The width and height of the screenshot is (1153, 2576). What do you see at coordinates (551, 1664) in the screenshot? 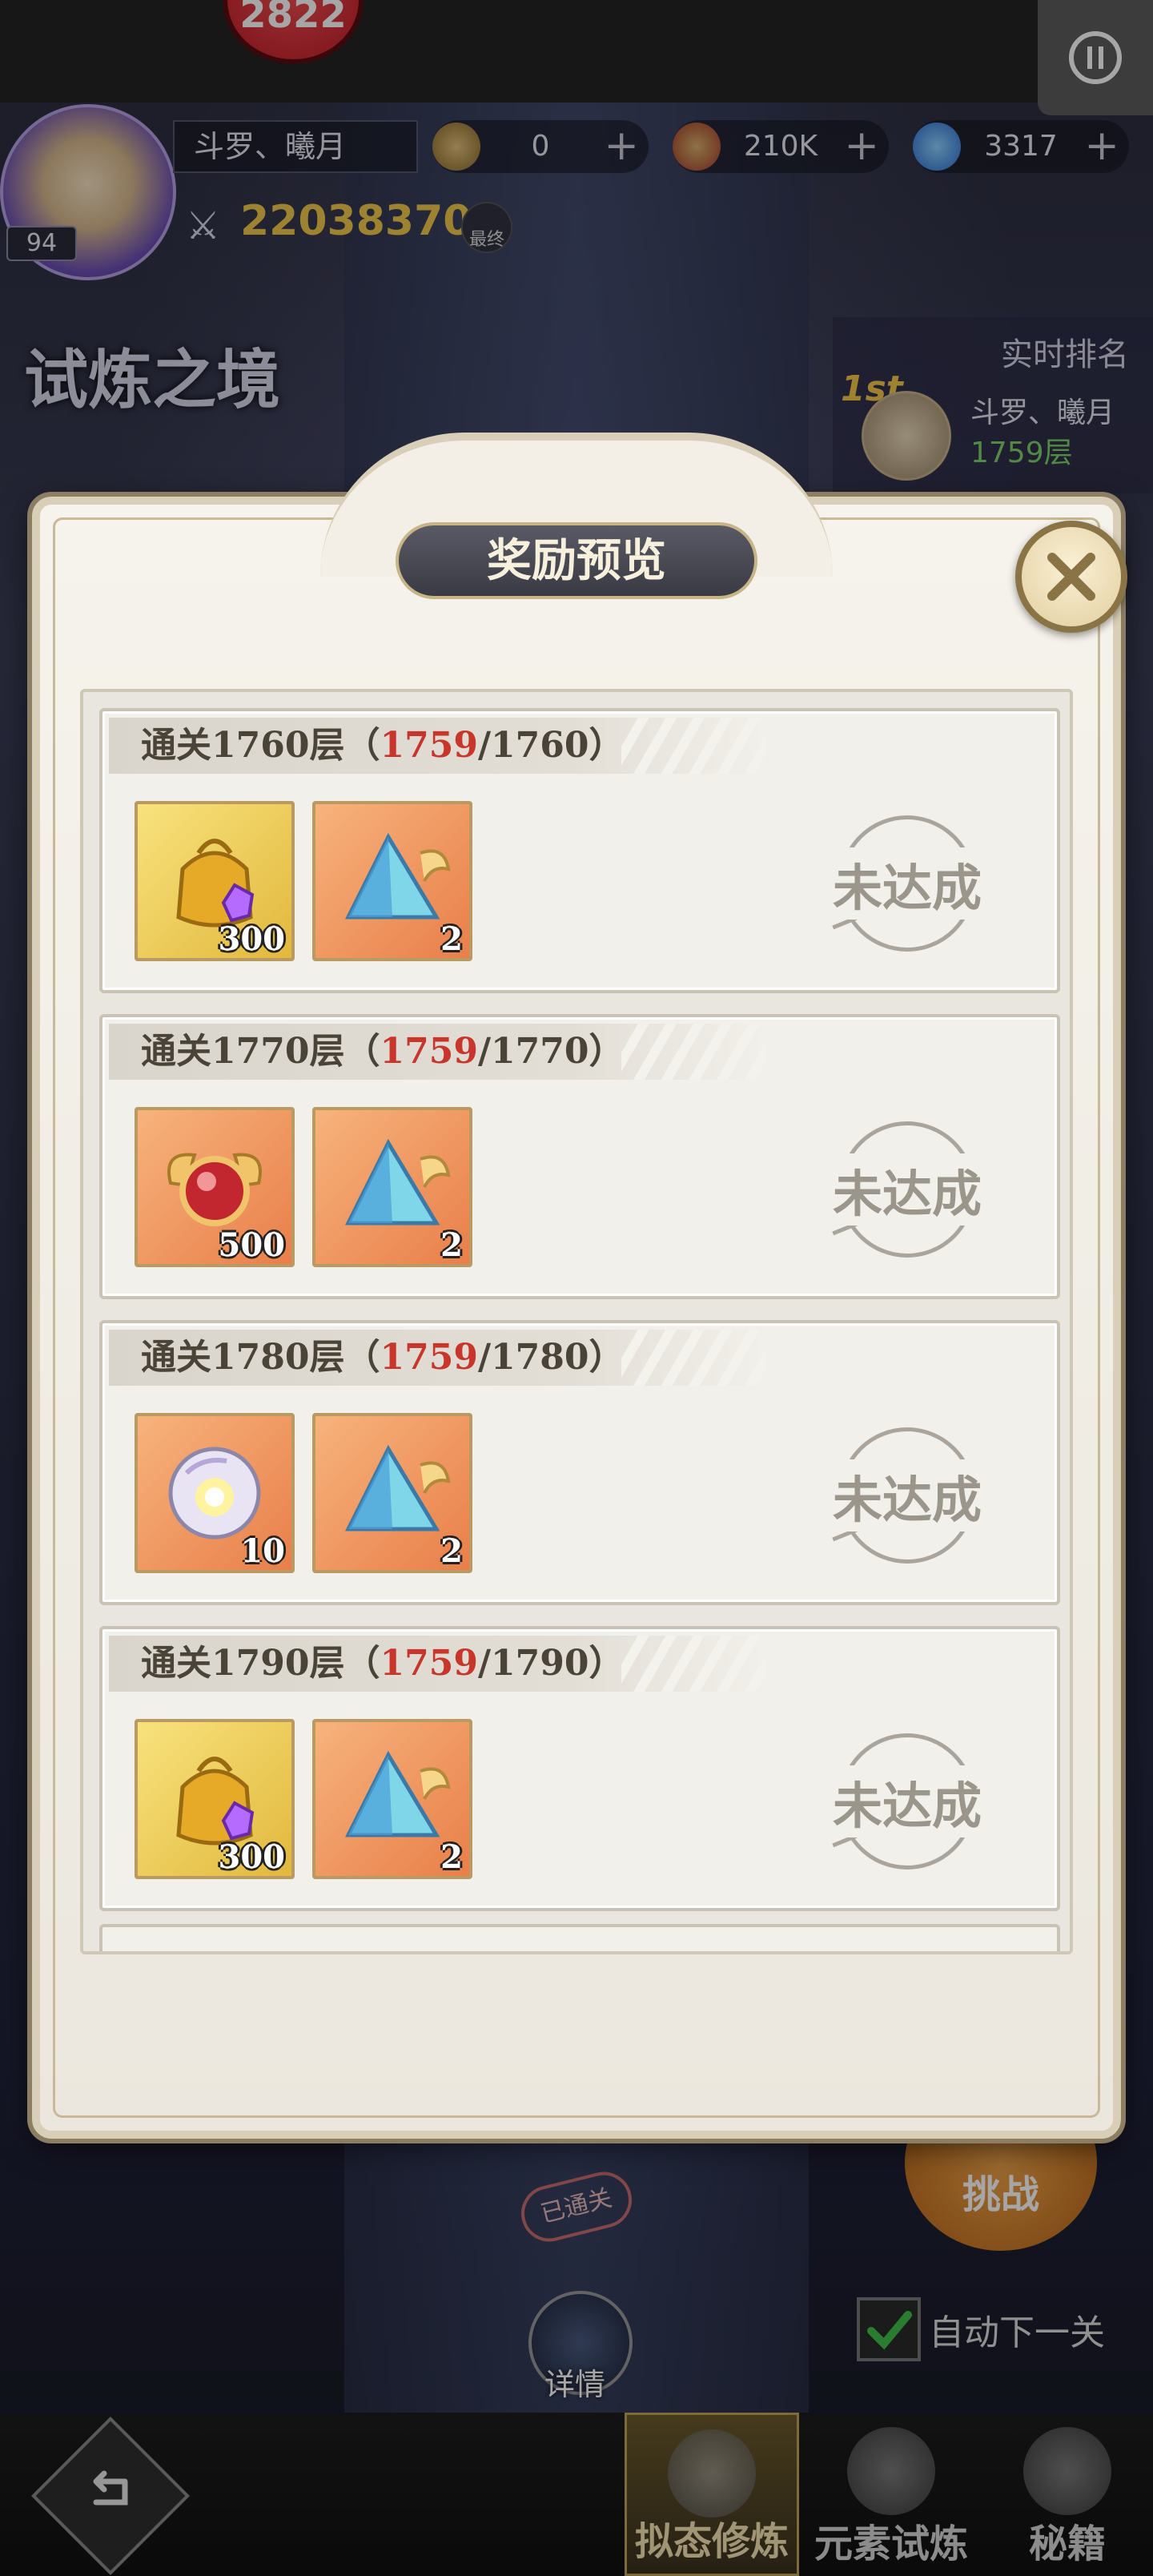
I see `row-target: /1790）` at bounding box center [551, 1664].